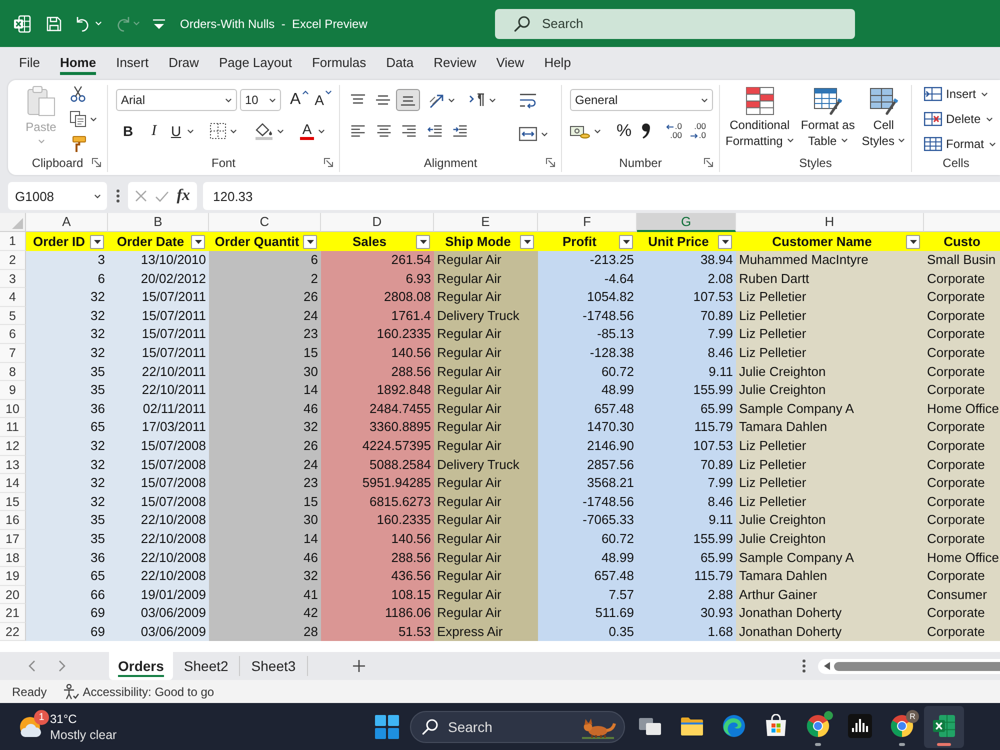 The height and width of the screenshot is (750, 1000). I want to click on accessibility-status: Accessibility: Good to go, so click(148, 691).